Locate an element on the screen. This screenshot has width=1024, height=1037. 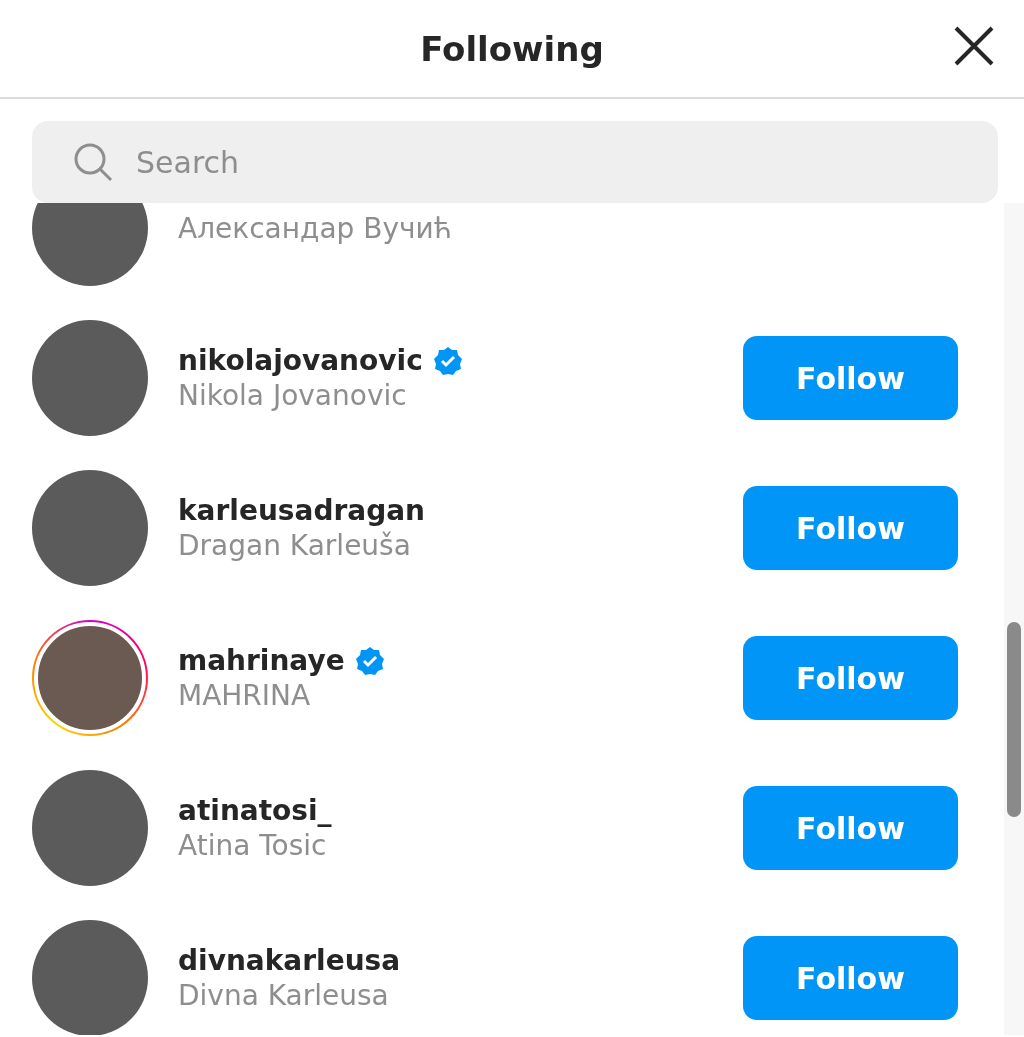
search-input: Search is located at coordinates (436, 162).